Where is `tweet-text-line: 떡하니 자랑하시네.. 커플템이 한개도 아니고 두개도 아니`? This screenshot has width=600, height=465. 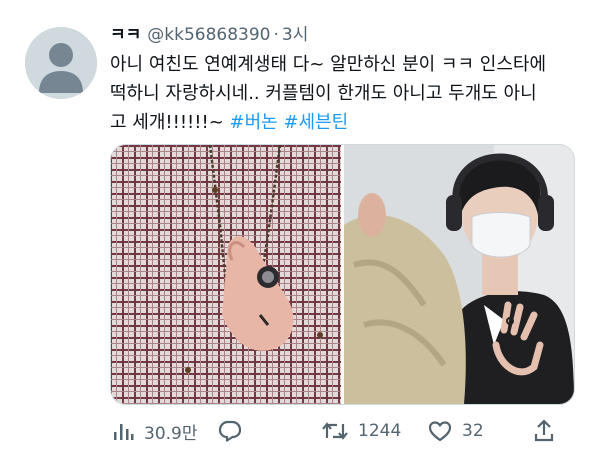 tweet-text-line: 떡하니 자랑하시네.. 커플템이 한개도 아니고 두개도 아니 is located at coordinates (323, 93).